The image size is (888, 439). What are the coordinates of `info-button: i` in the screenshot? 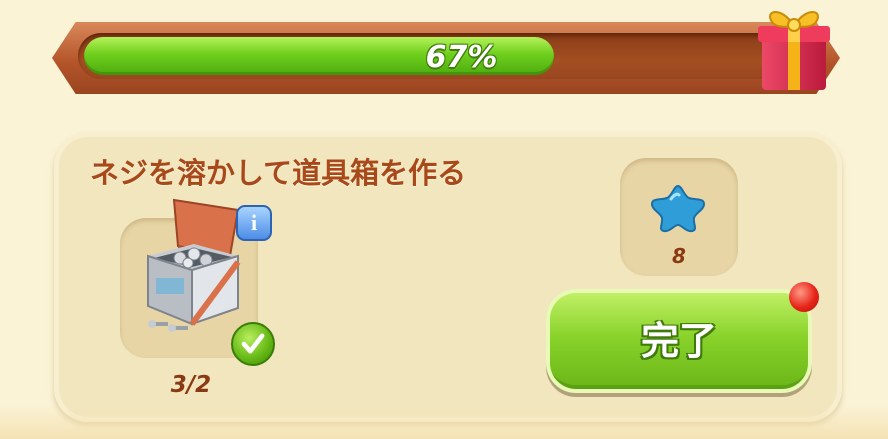 It's located at (254, 223).